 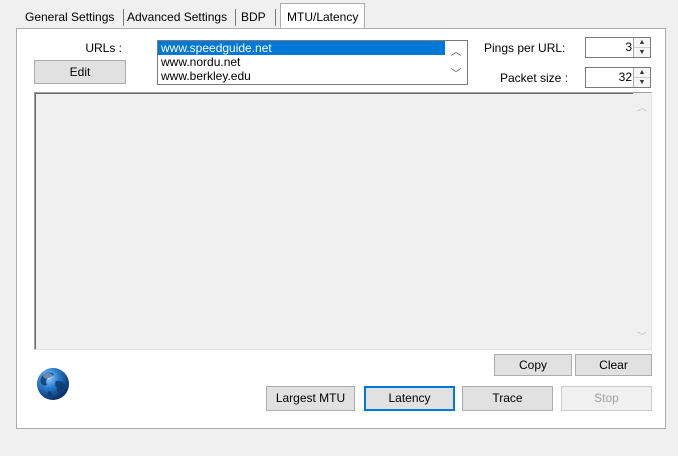 What do you see at coordinates (253, 17) in the screenshot?
I see `tab-bdp: BDP` at bounding box center [253, 17].